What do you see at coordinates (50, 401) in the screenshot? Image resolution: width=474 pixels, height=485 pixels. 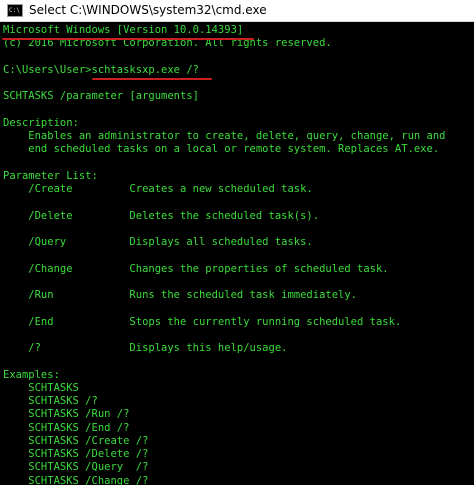 I see `console-line: SCHTASKS /?` at bounding box center [50, 401].